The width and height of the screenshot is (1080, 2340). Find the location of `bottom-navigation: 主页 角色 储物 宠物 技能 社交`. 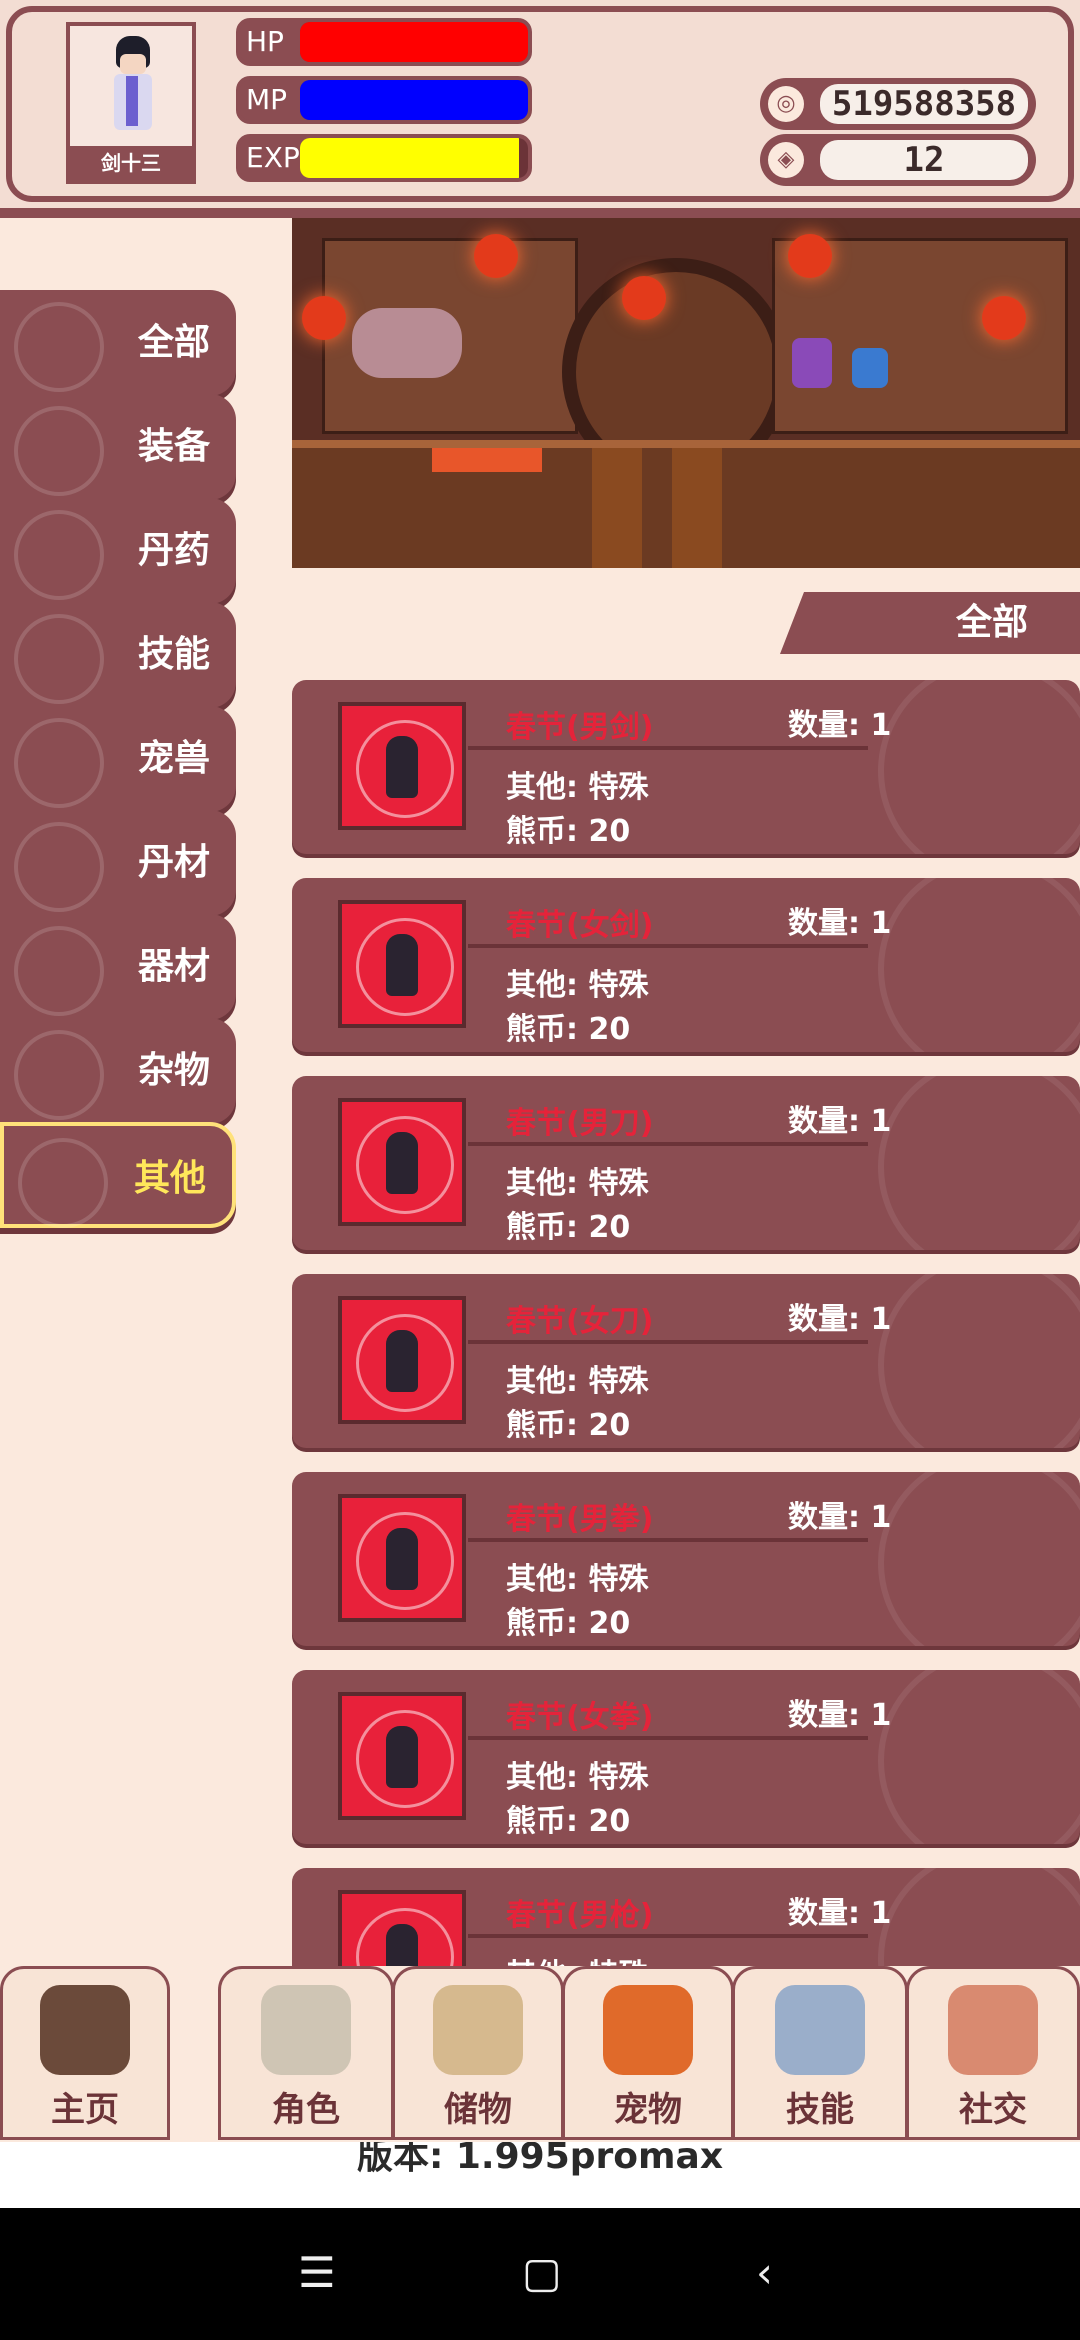

bottom-navigation: 主页 角色 储物 宠物 技能 社交 is located at coordinates (540, 2053).